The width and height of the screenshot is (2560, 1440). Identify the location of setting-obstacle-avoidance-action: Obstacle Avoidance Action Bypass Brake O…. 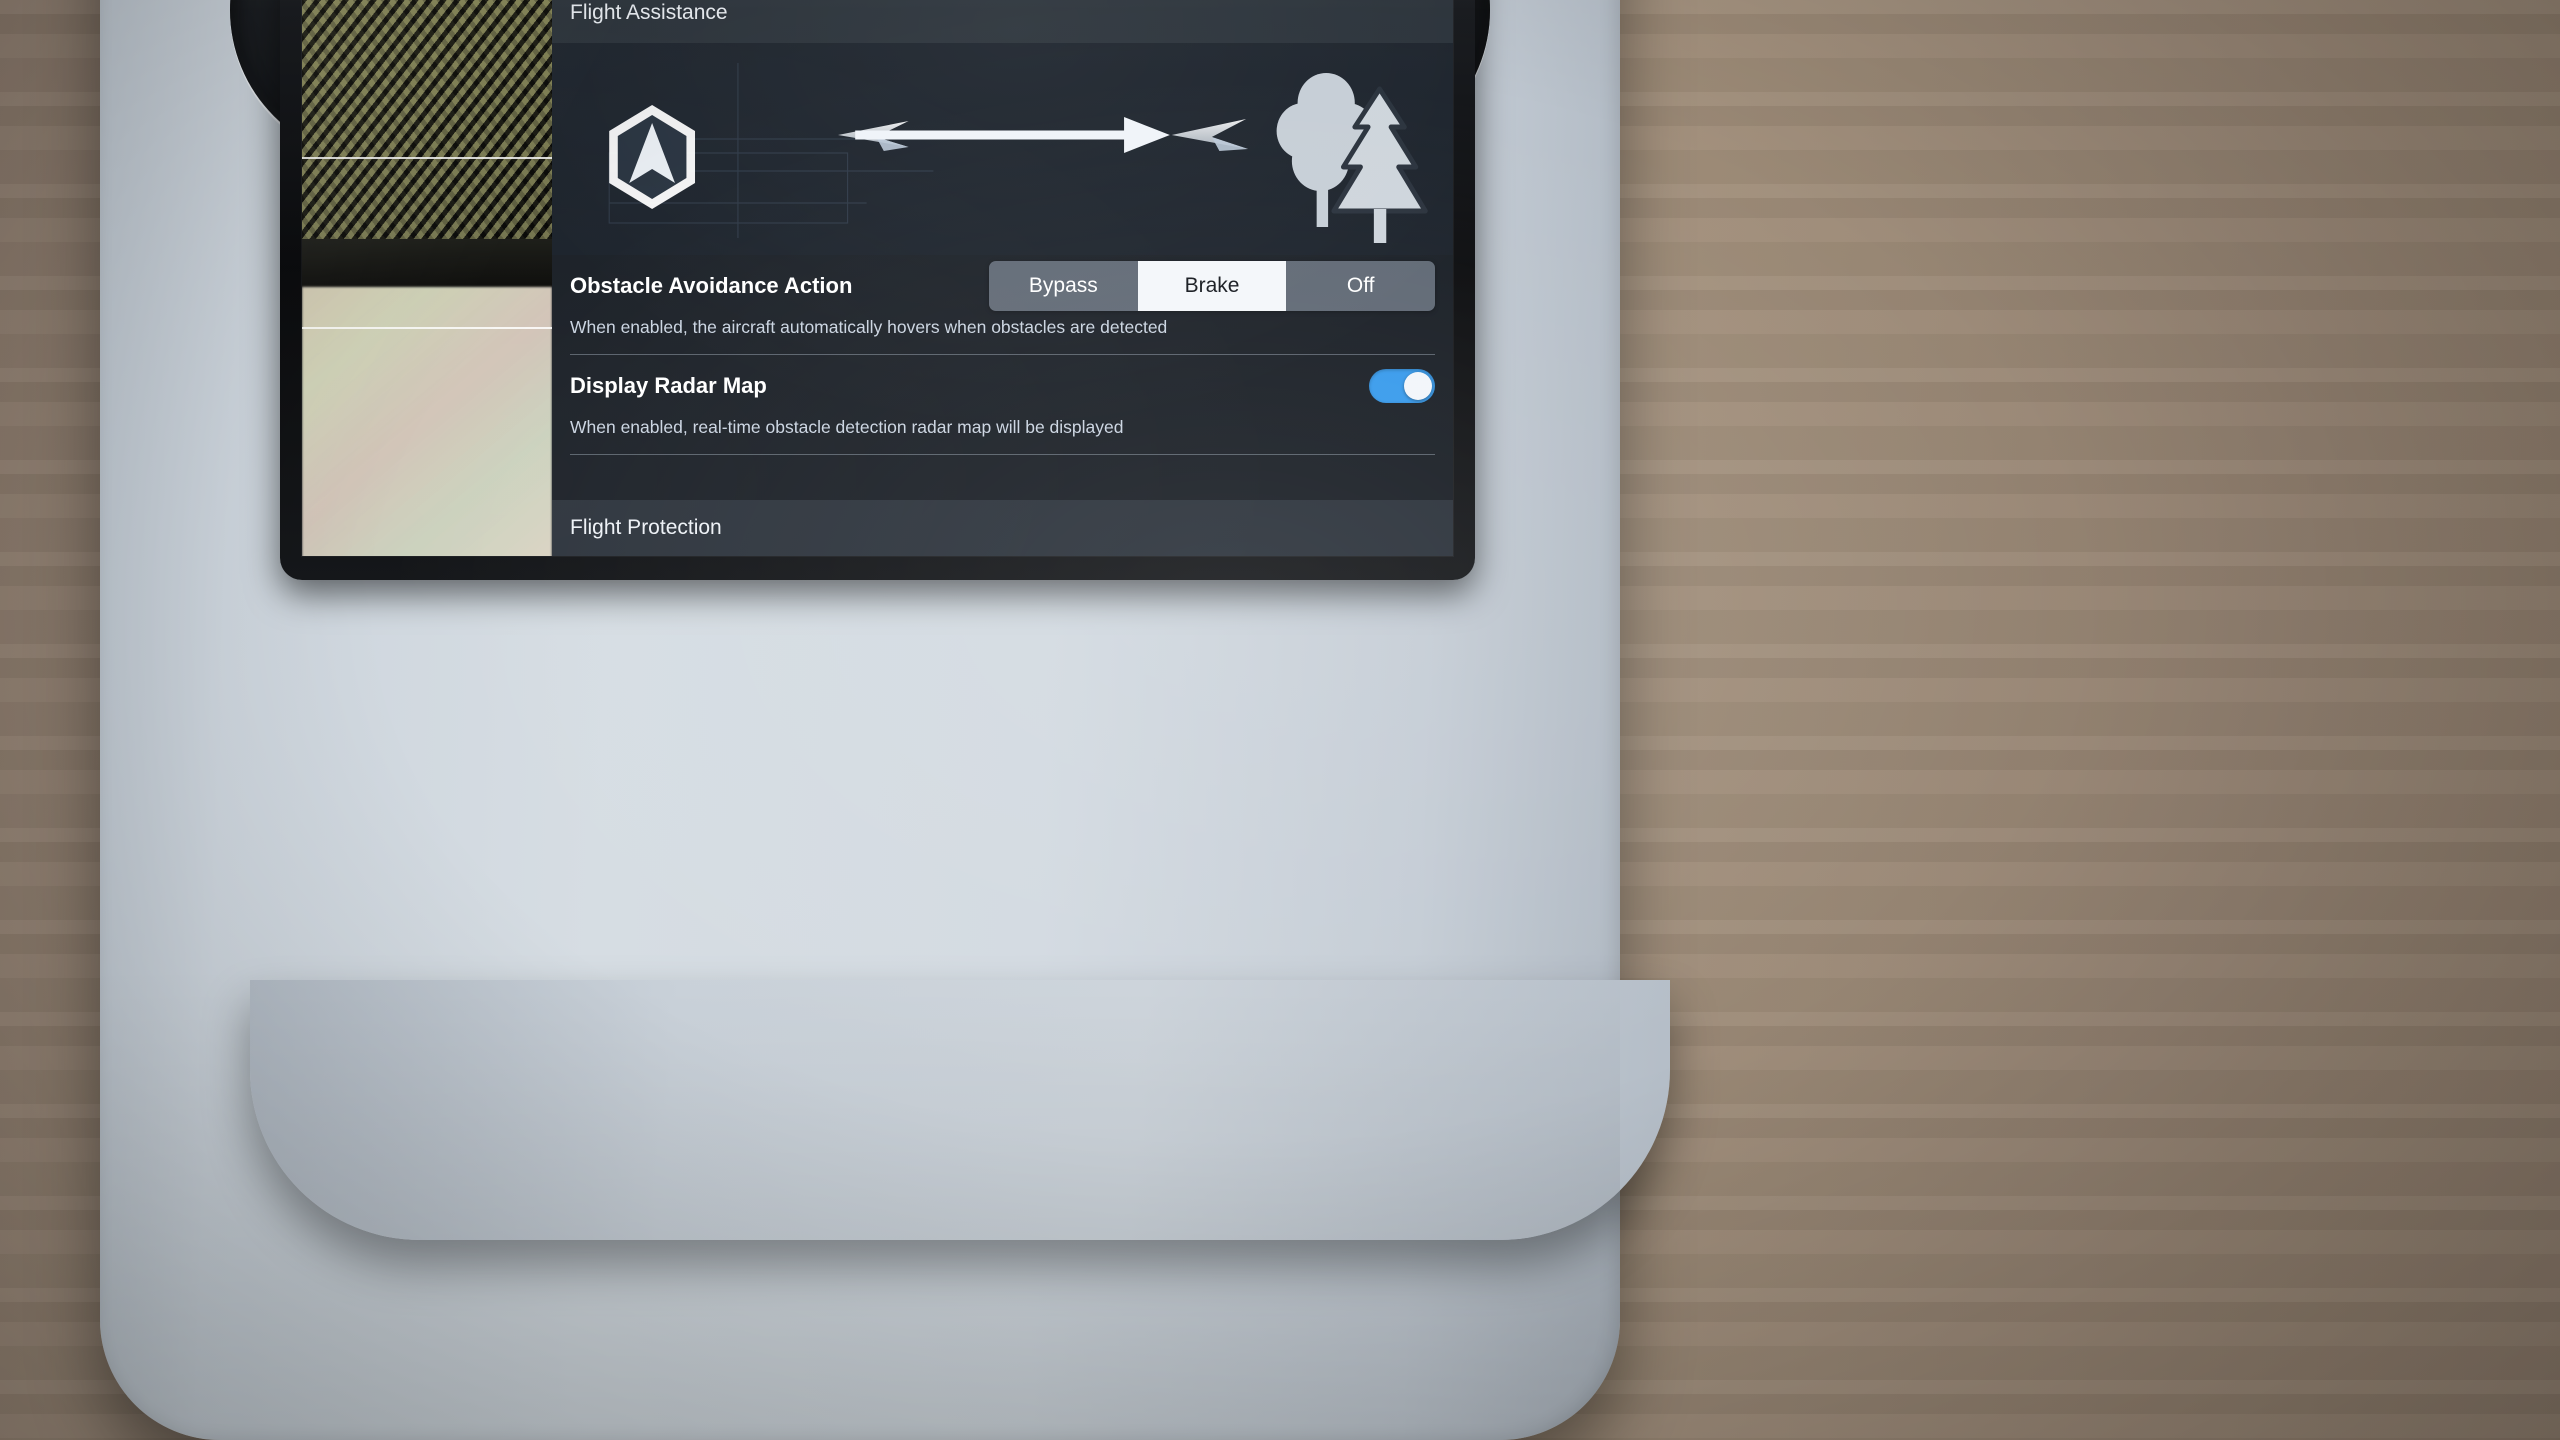
(1002, 304).